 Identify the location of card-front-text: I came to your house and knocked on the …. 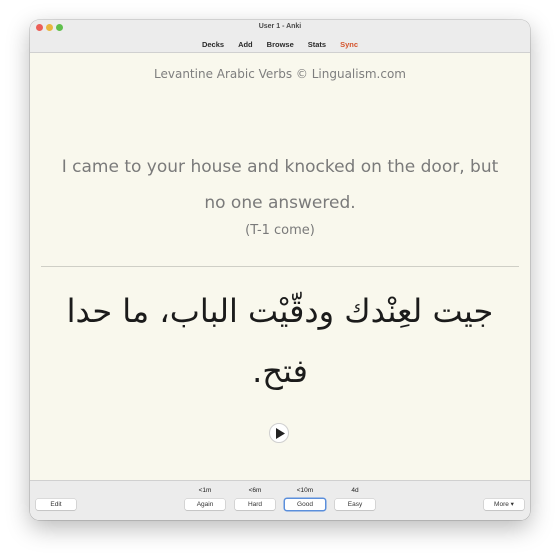
(280, 185).